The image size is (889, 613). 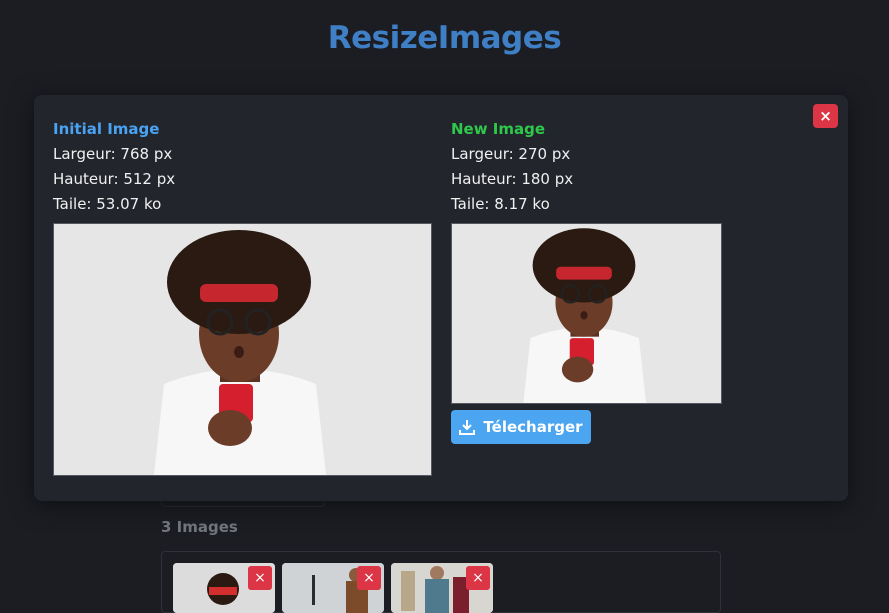 What do you see at coordinates (106, 129) in the screenshot?
I see `initial-image-heading: Initial Image` at bounding box center [106, 129].